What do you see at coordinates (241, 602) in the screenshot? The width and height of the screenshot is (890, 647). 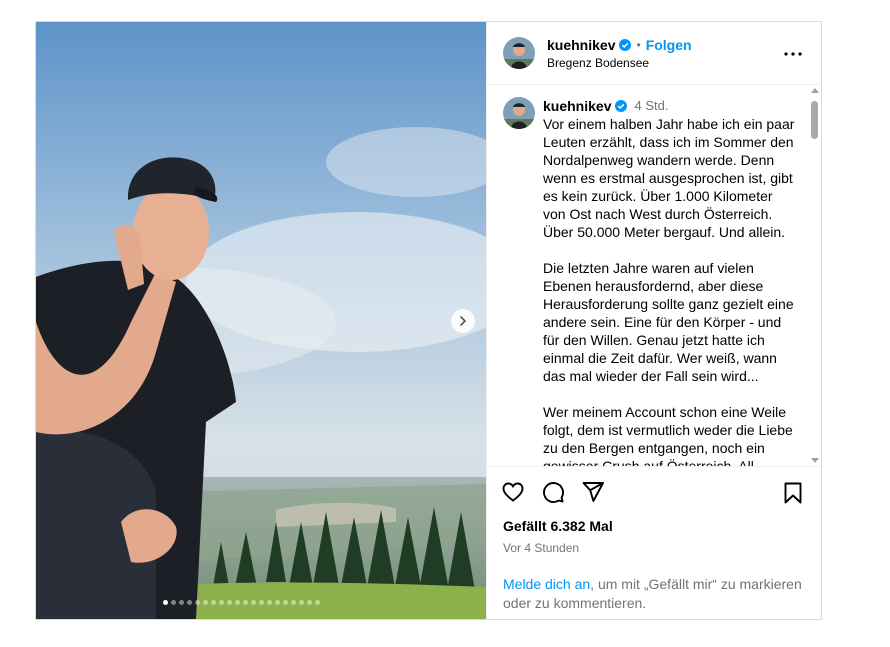 I see `carousel-indicator` at bounding box center [241, 602].